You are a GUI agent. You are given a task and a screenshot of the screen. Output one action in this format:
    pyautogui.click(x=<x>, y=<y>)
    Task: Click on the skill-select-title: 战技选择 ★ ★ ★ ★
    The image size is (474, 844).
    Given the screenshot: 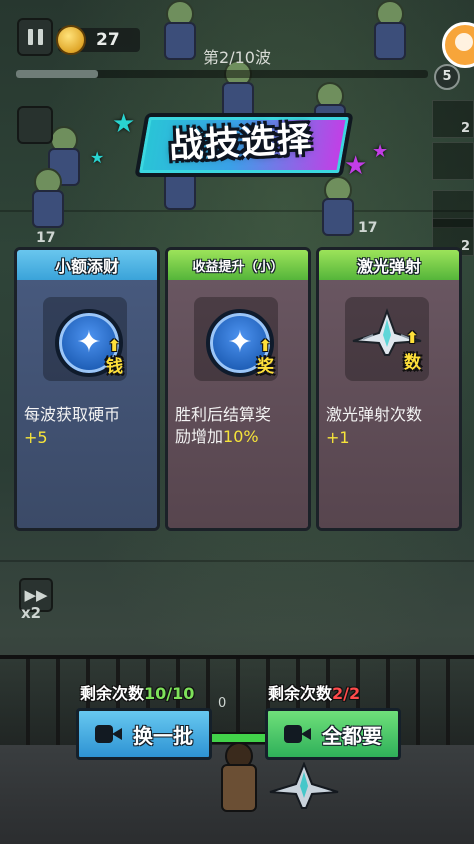 What is the action you would take?
    pyautogui.click(x=239, y=142)
    